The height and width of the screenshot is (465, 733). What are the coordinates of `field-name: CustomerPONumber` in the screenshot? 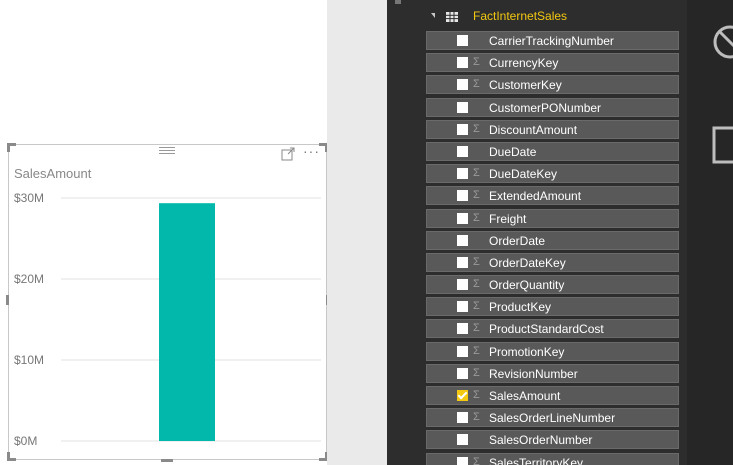 It's located at (545, 107).